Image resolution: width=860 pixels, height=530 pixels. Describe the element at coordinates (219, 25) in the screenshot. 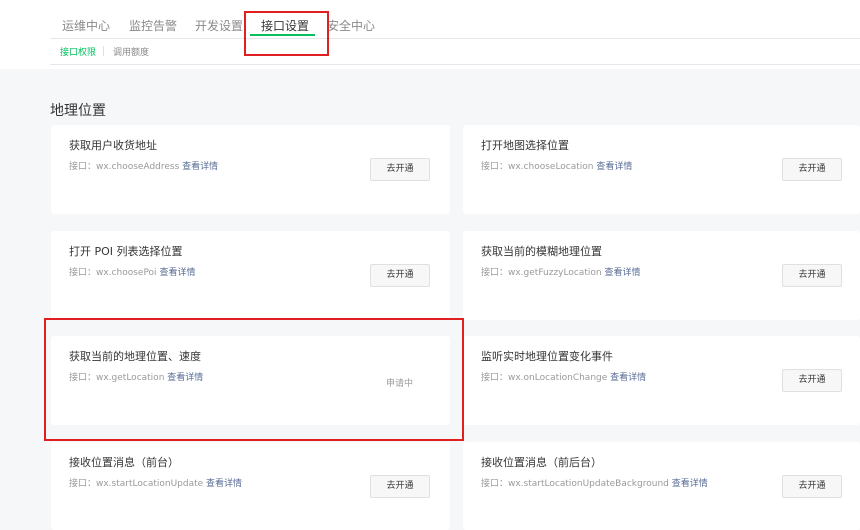

I see `tab-dev-settings: 开发设置` at that location.